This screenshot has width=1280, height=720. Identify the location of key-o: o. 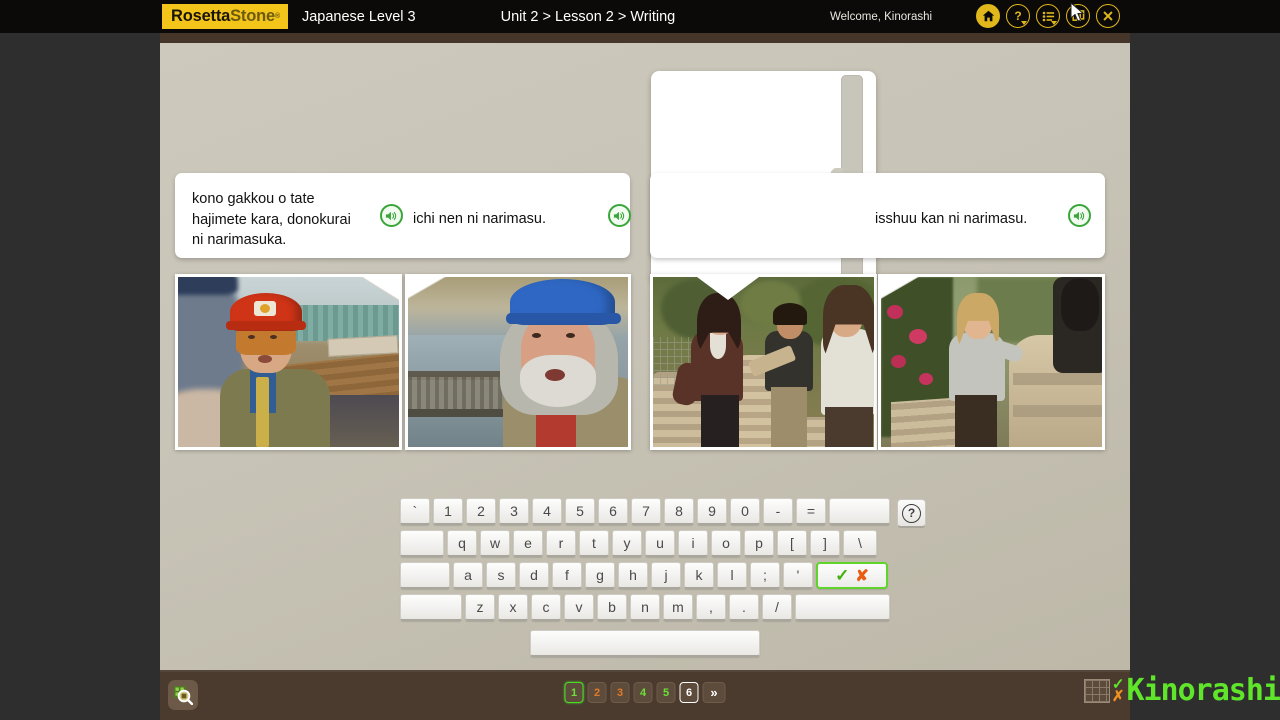
(726, 543).